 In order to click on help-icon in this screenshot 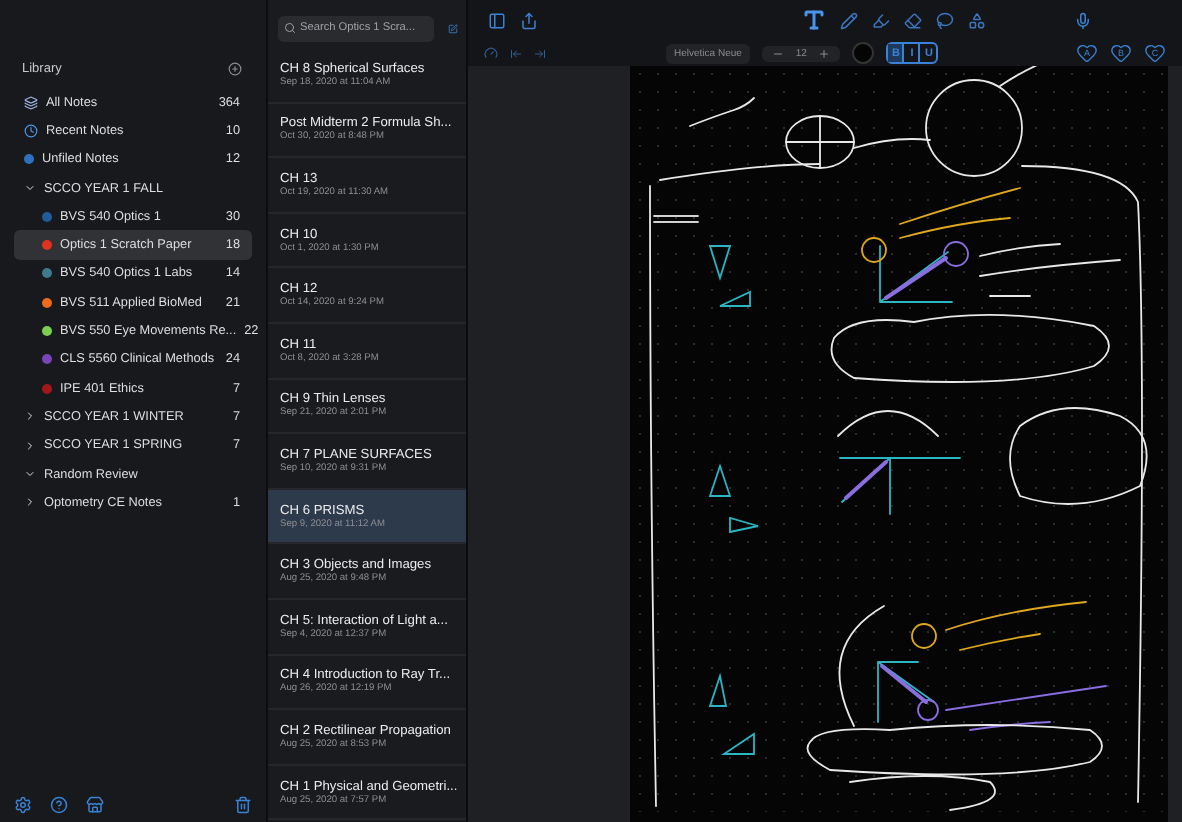, I will do `click(59, 805)`.